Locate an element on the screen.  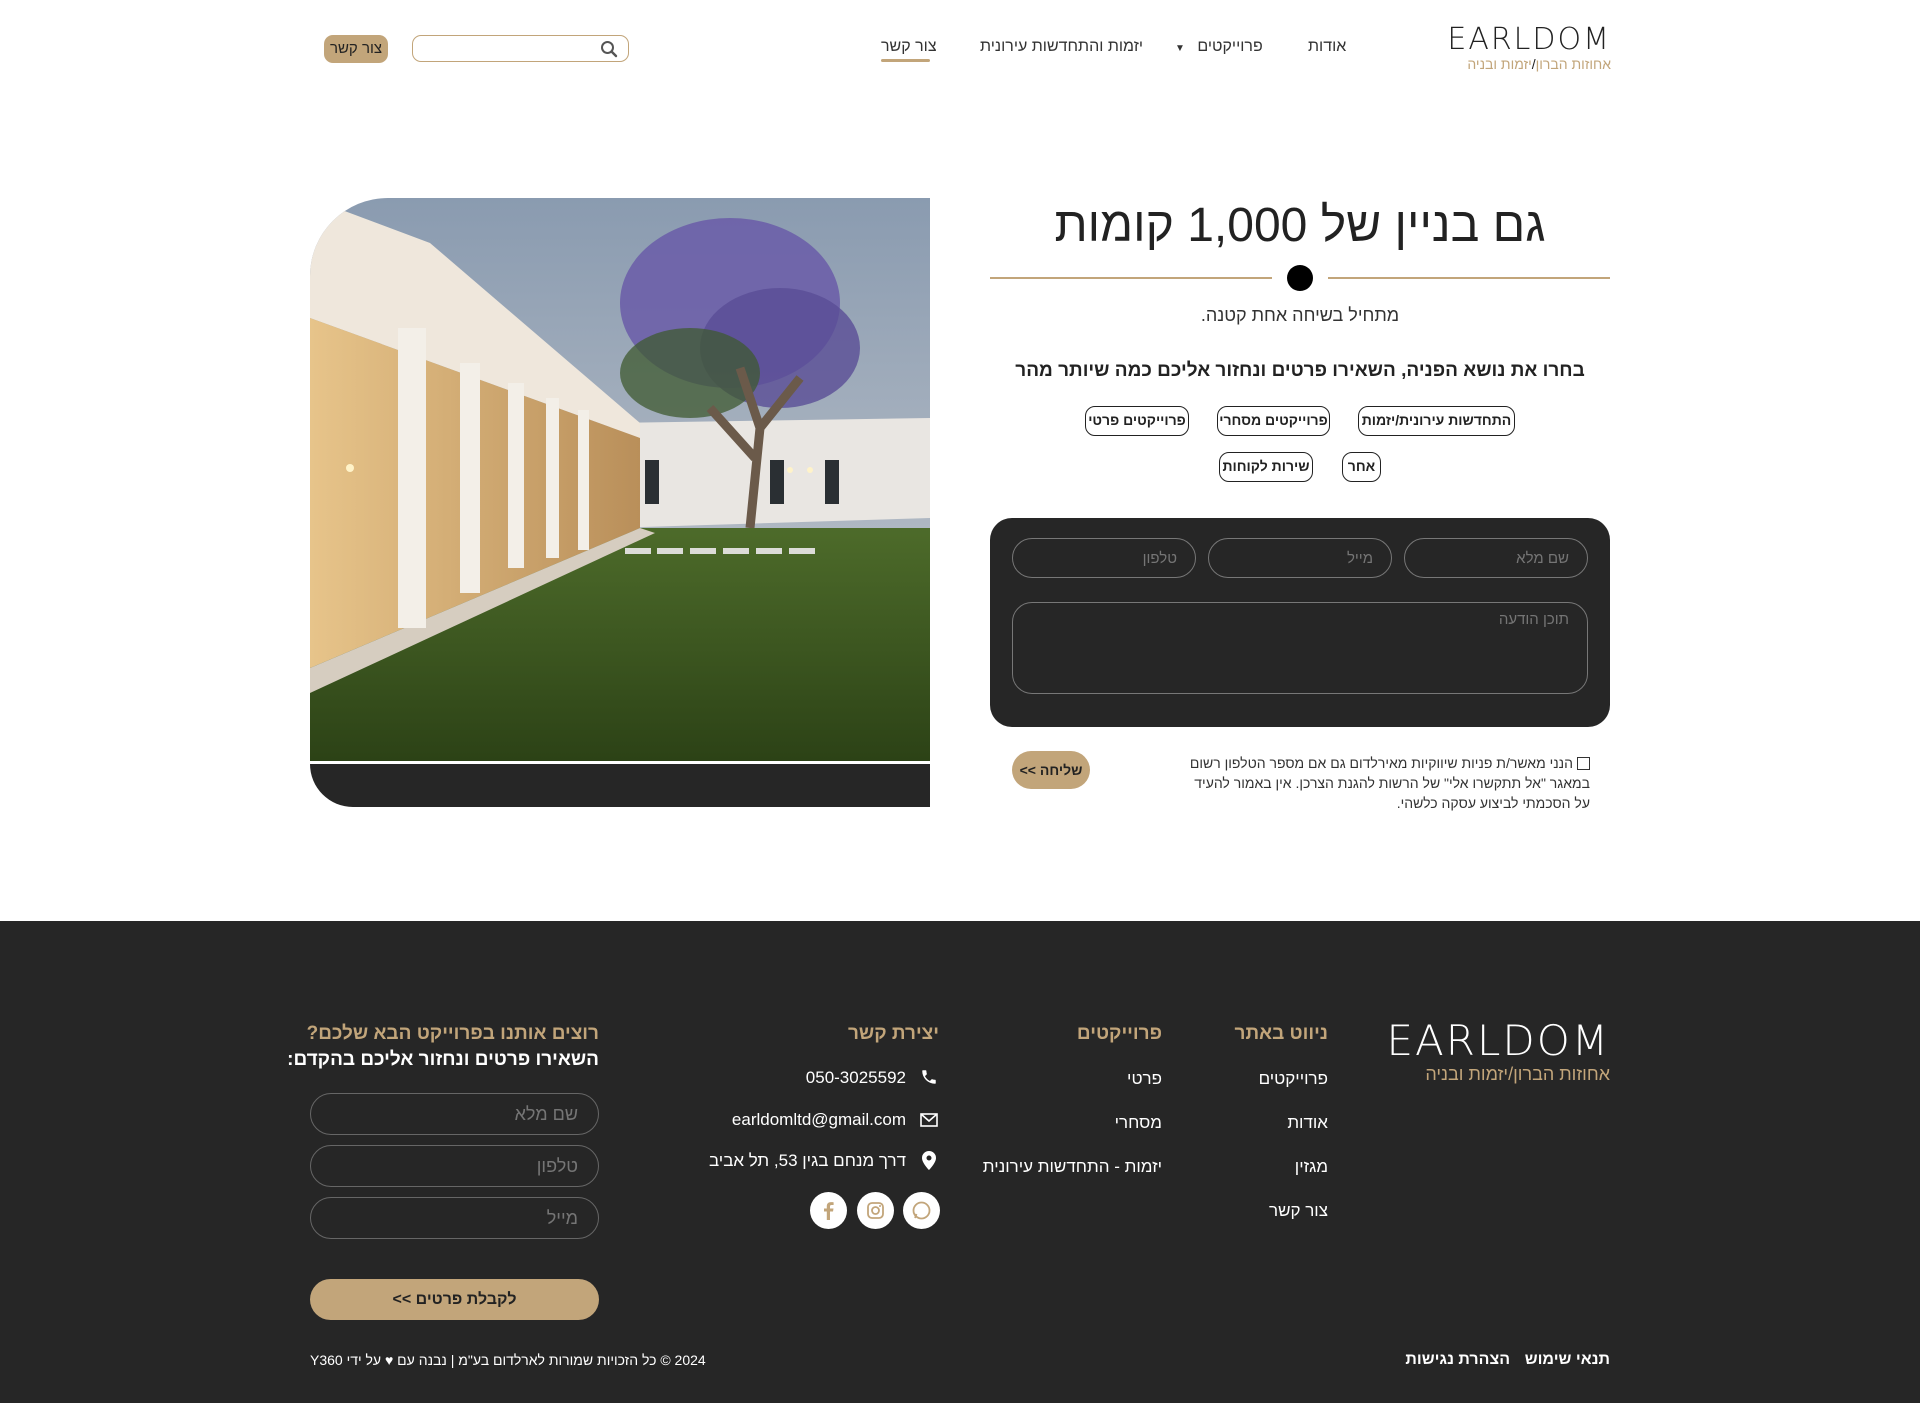
search-box is located at coordinates (520, 48).